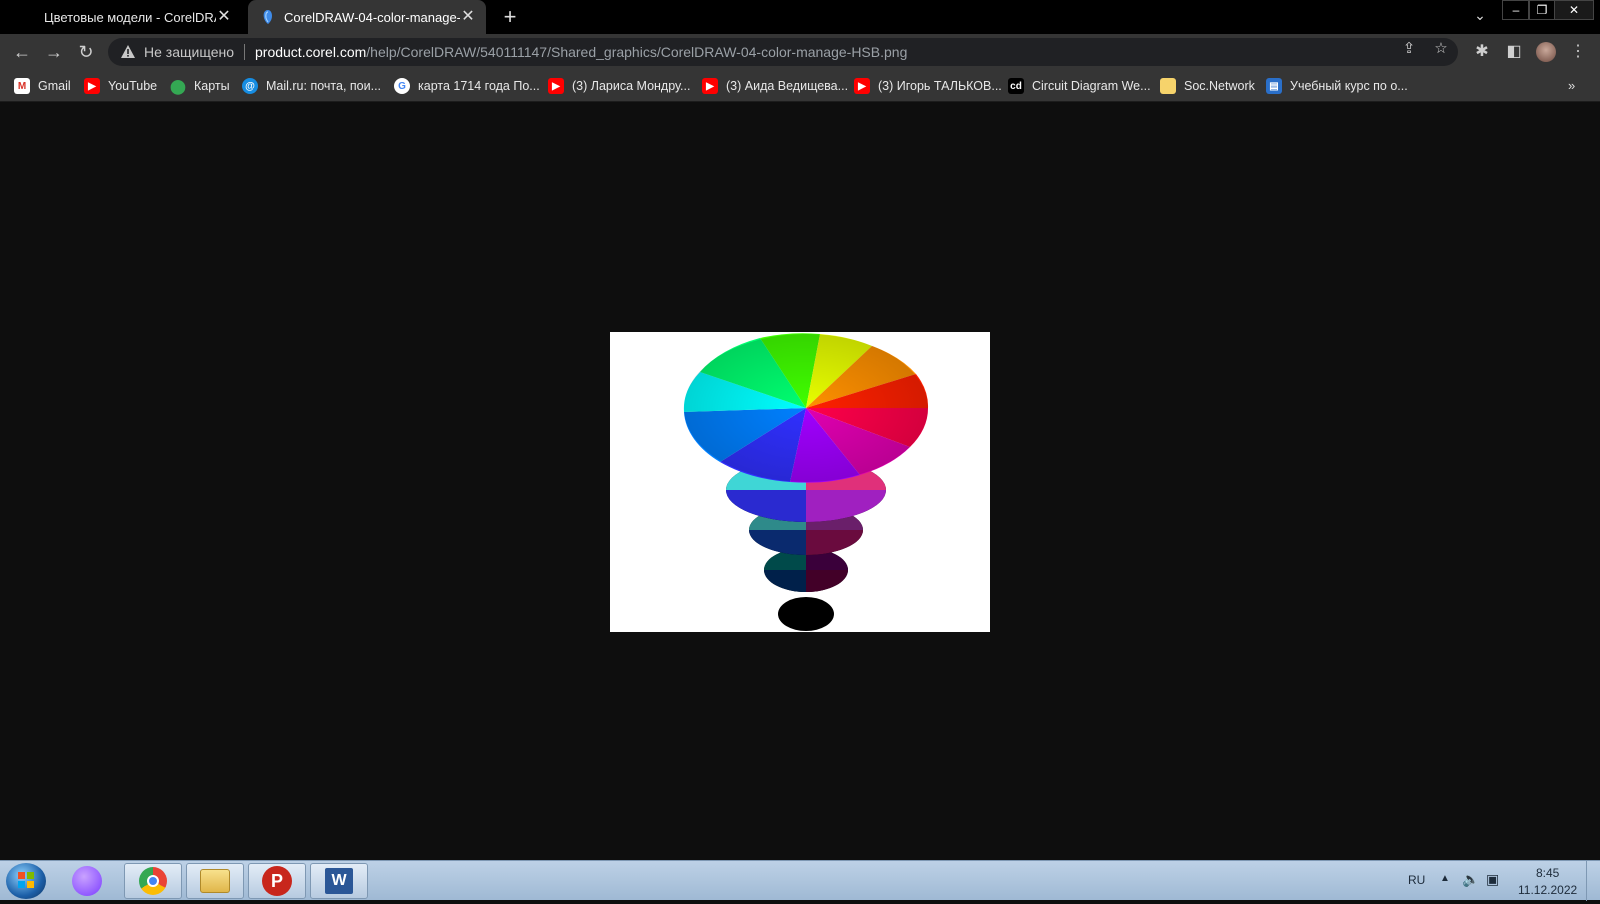 The image size is (1600, 904). What do you see at coordinates (1409, 49) in the screenshot?
I see `share-icon: ⇪` at bounding box center [1409, 49].